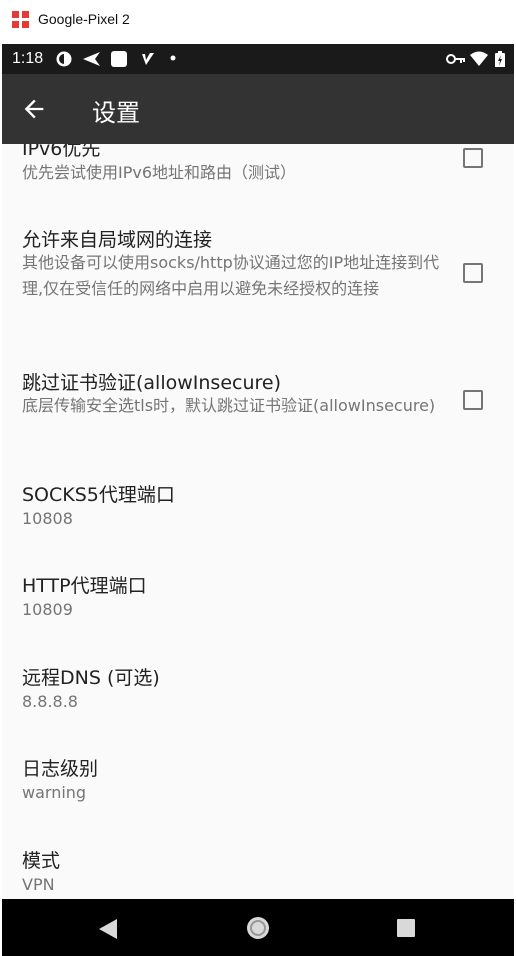 Image resolution: width=516 pixels, height=956 pixels. Describe the element at coordinates (173, 58) in the screenshot. I see `dot-icon` at that location.